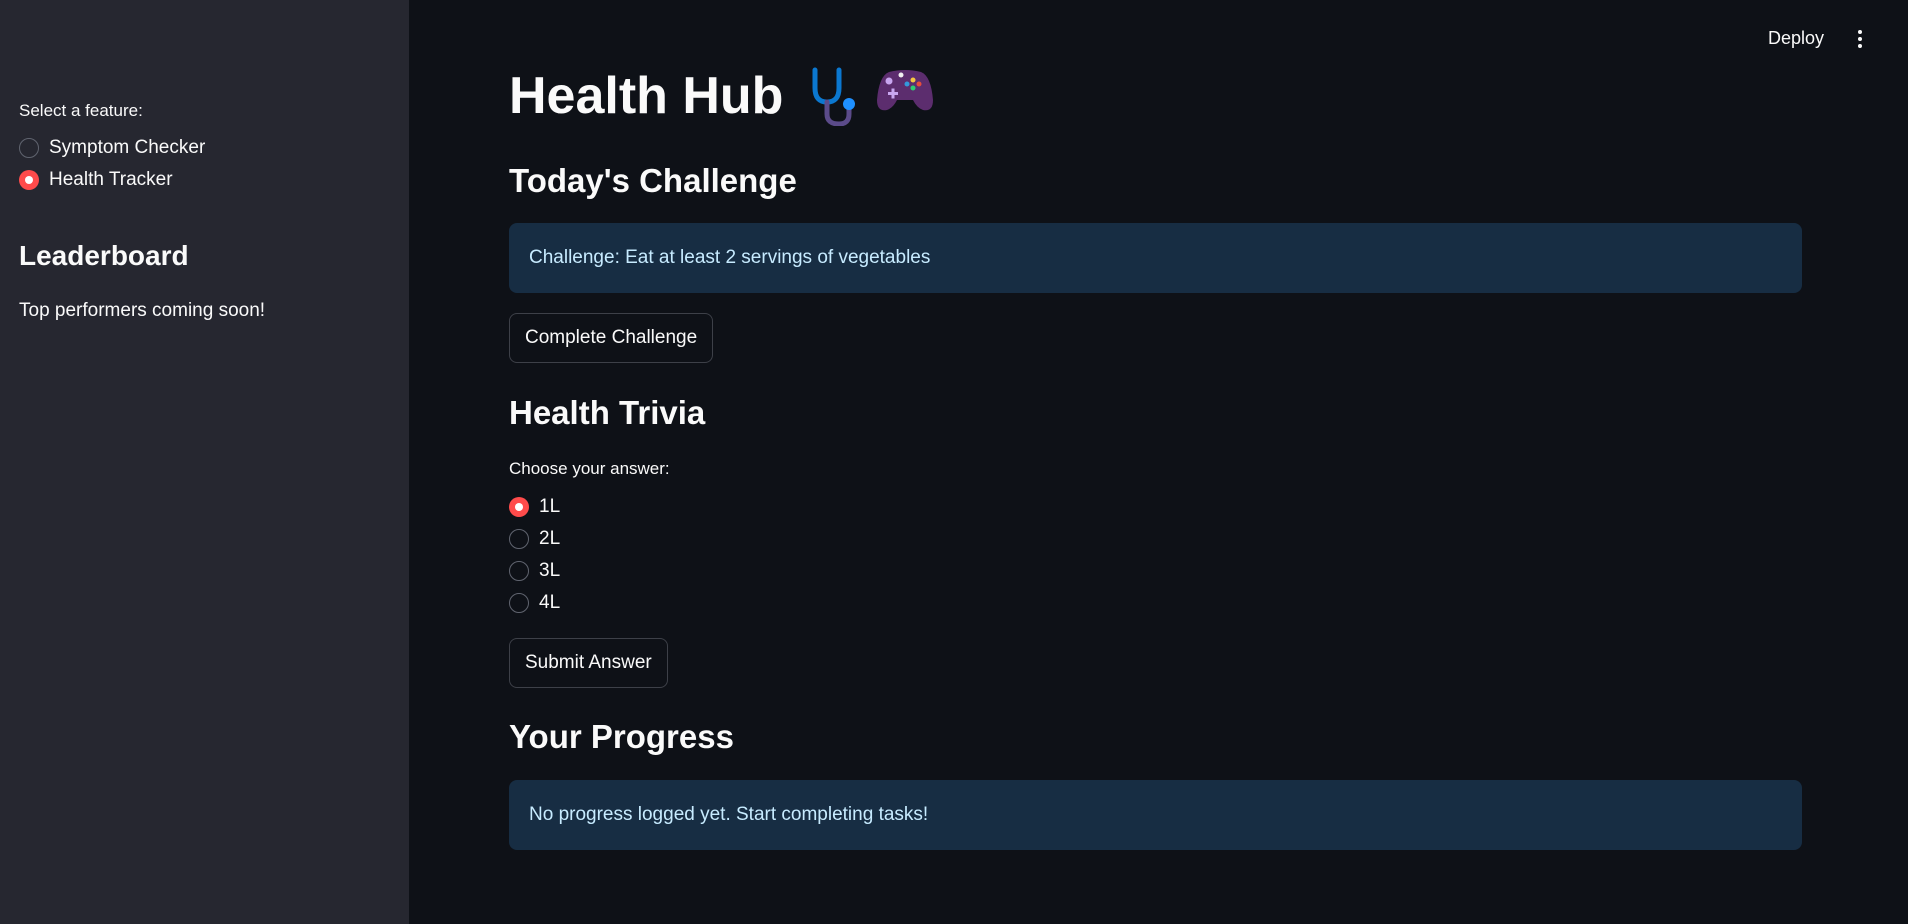  Describe the element at coordinates (534, 539) in the screenshot. I see `trivia-option-2l: 2L` at that location.